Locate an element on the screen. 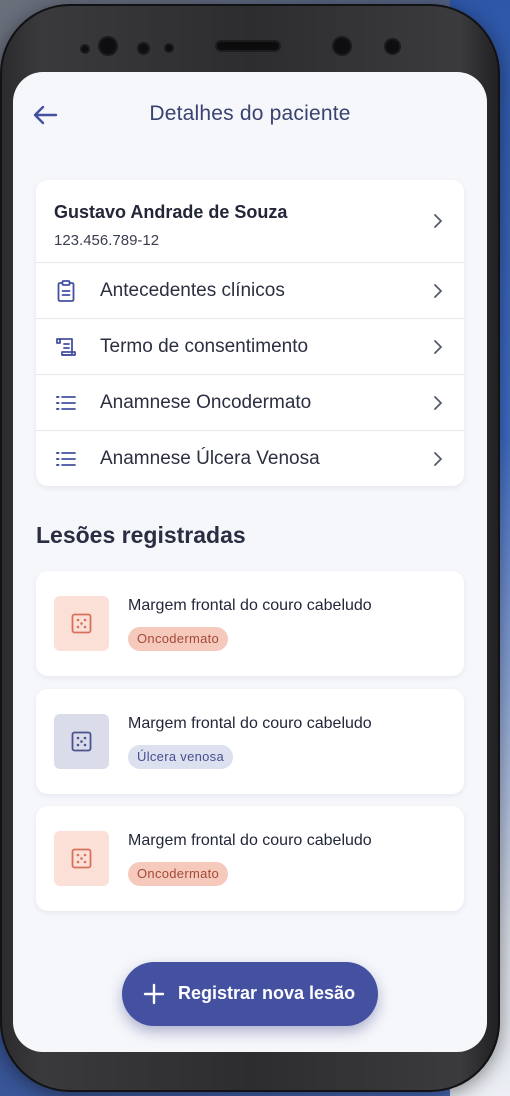 Image resolution: width=510 pixels, height=1096 pixels. menu-item-label: Termo de consentimento is located at coordinates (204, 346).